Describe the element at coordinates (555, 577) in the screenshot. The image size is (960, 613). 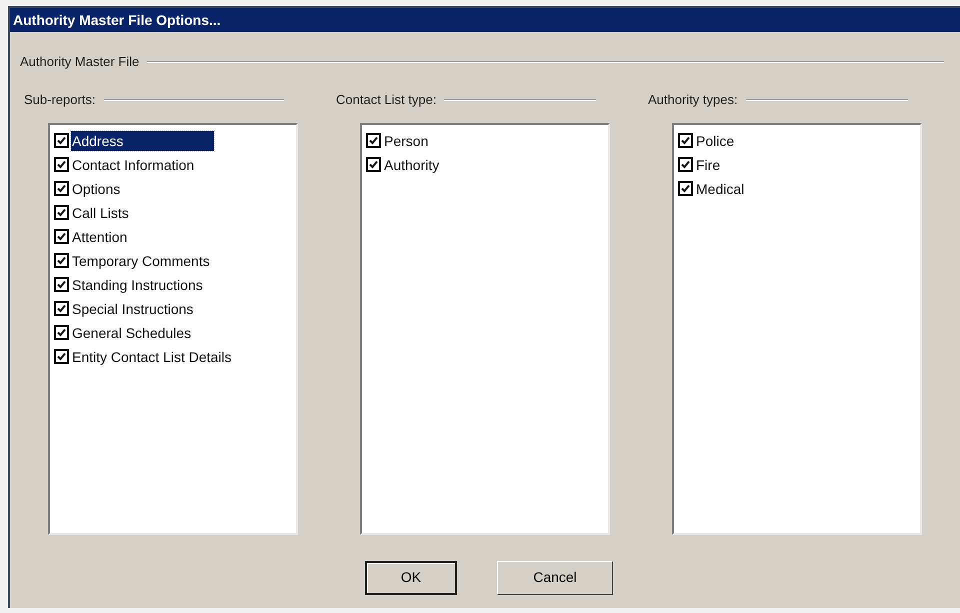
I see `dialog-button: Cancel` at that location.